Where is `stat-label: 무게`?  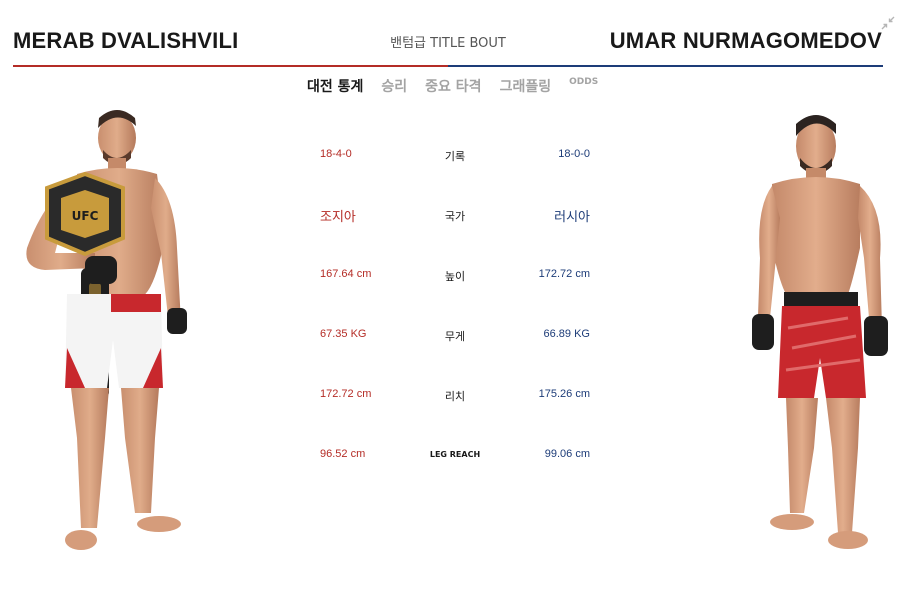
stat-label: 무게 is located at coordinates (455, 336).